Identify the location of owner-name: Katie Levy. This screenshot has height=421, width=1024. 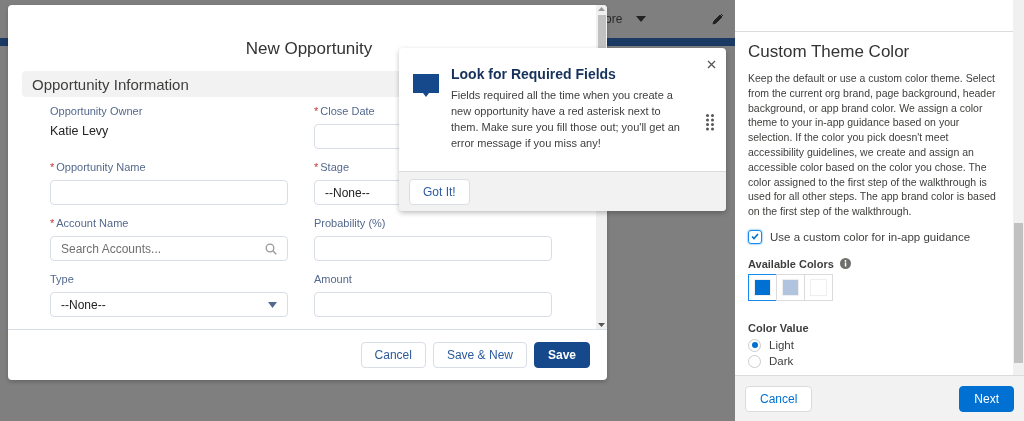
(80, 132).